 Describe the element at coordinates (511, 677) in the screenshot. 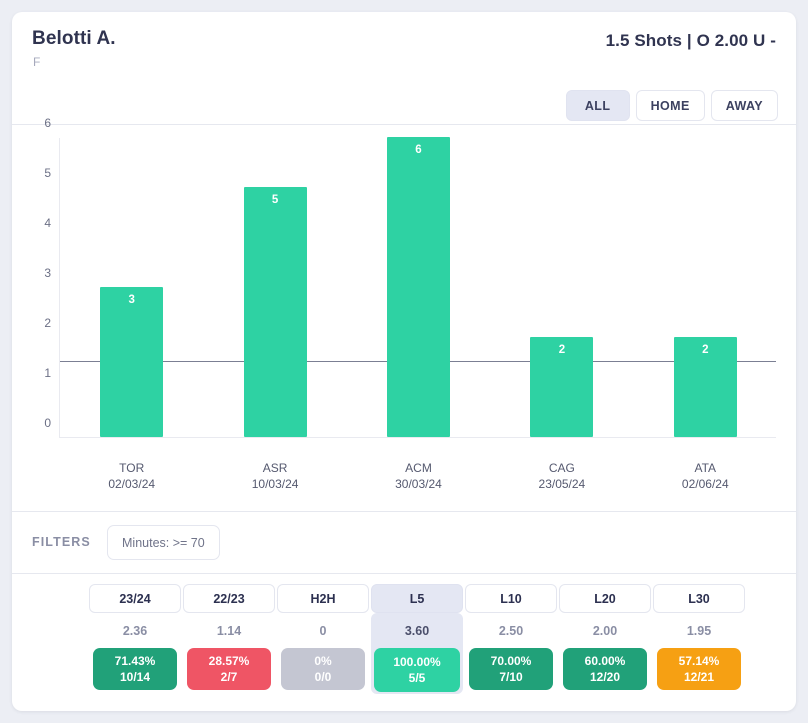

I see `hit-rate-ratio: 7/10` at that location.